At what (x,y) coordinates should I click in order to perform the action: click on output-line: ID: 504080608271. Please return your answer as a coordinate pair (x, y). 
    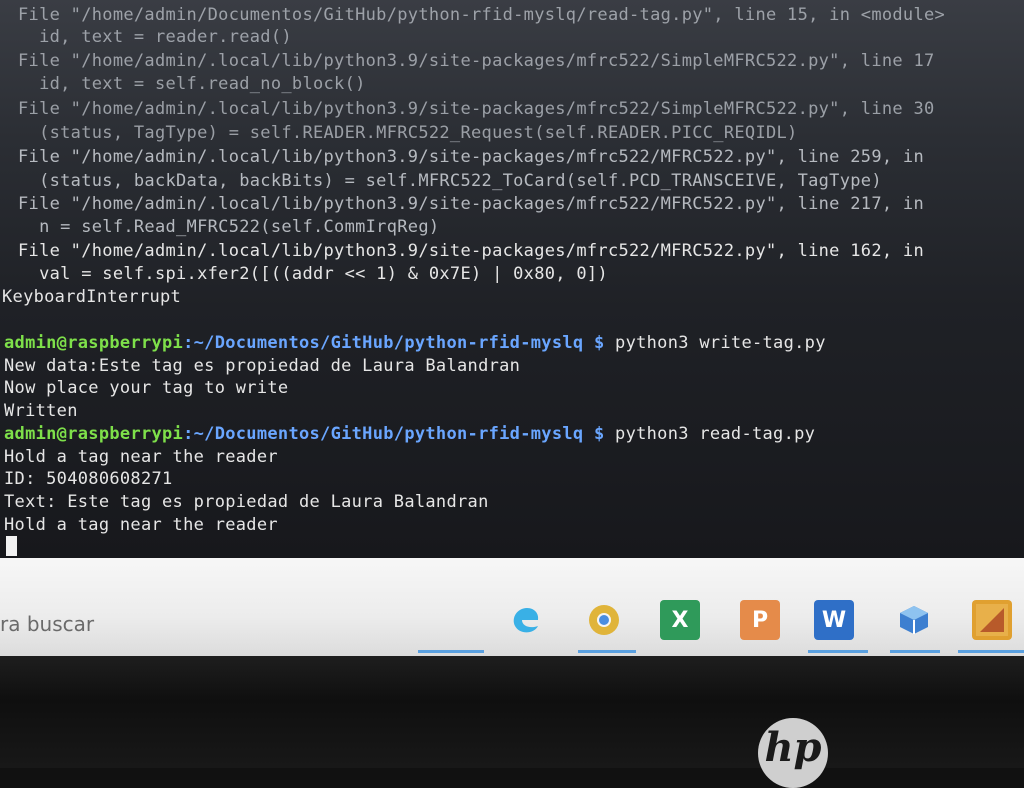
    Looking at the image, I should click on (88, 479).